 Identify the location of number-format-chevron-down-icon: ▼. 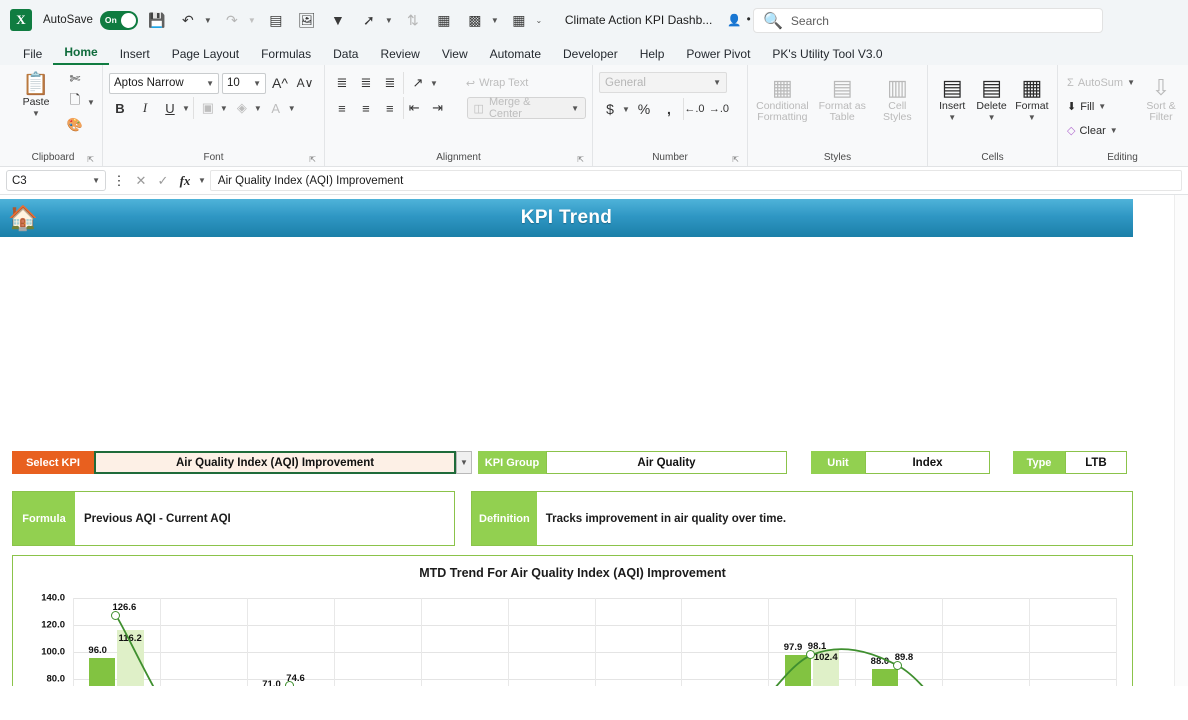
(717, 82).